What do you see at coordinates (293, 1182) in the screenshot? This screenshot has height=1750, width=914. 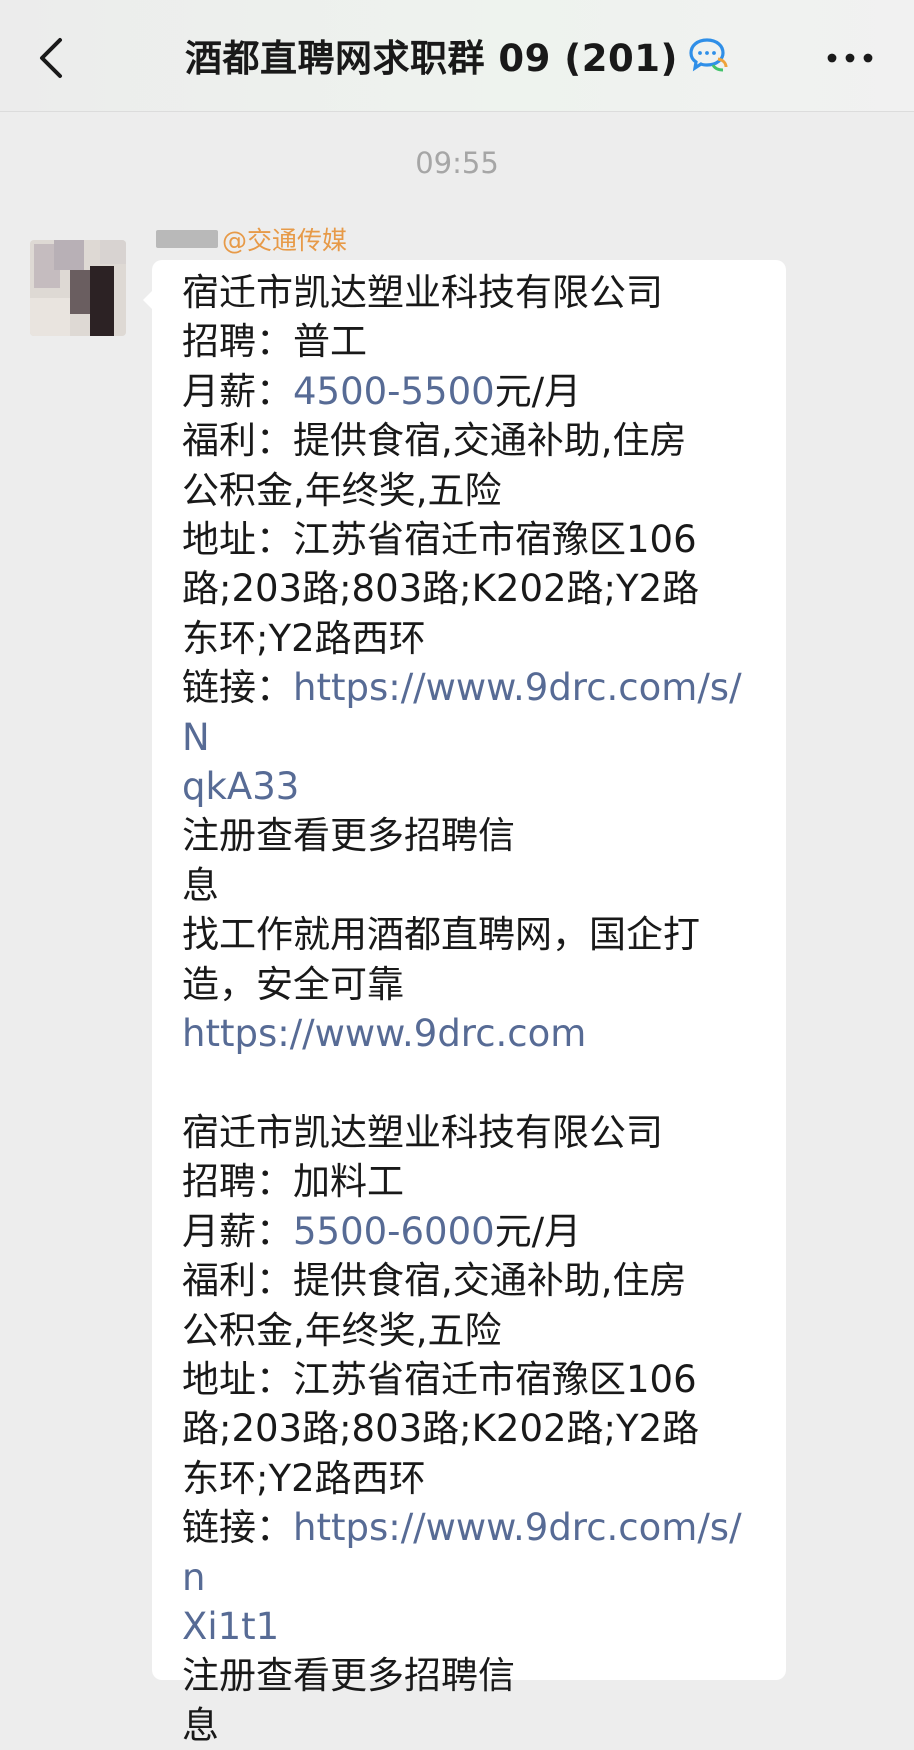 I see `job-title: 招聘：加料工` at bounding box center [293, 1182].